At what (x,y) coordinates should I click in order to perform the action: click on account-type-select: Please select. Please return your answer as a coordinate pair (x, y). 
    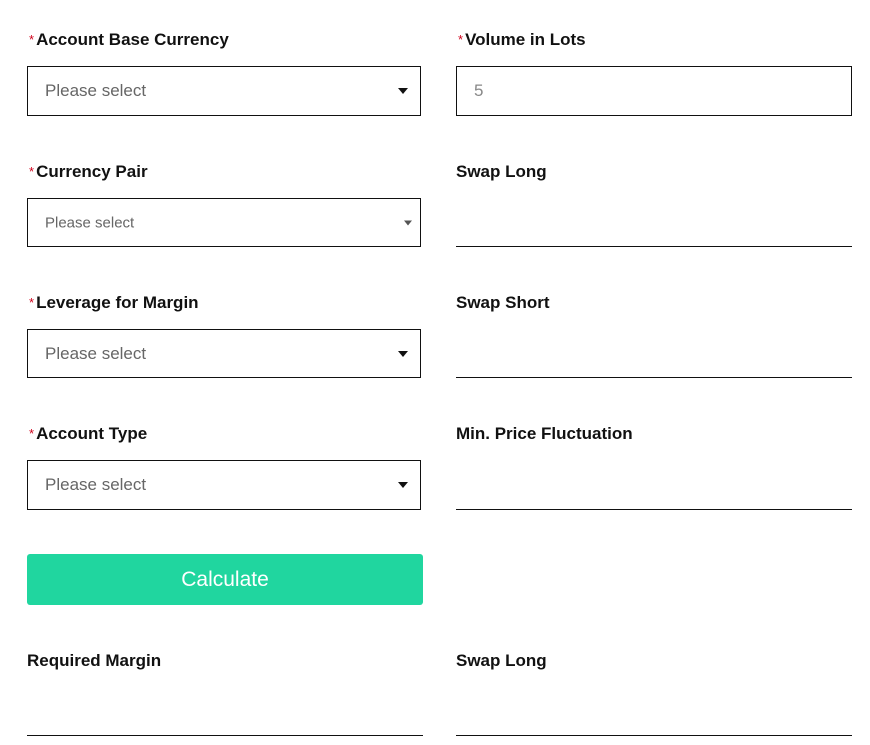
    Looking at the image, I should click on (224, 485).